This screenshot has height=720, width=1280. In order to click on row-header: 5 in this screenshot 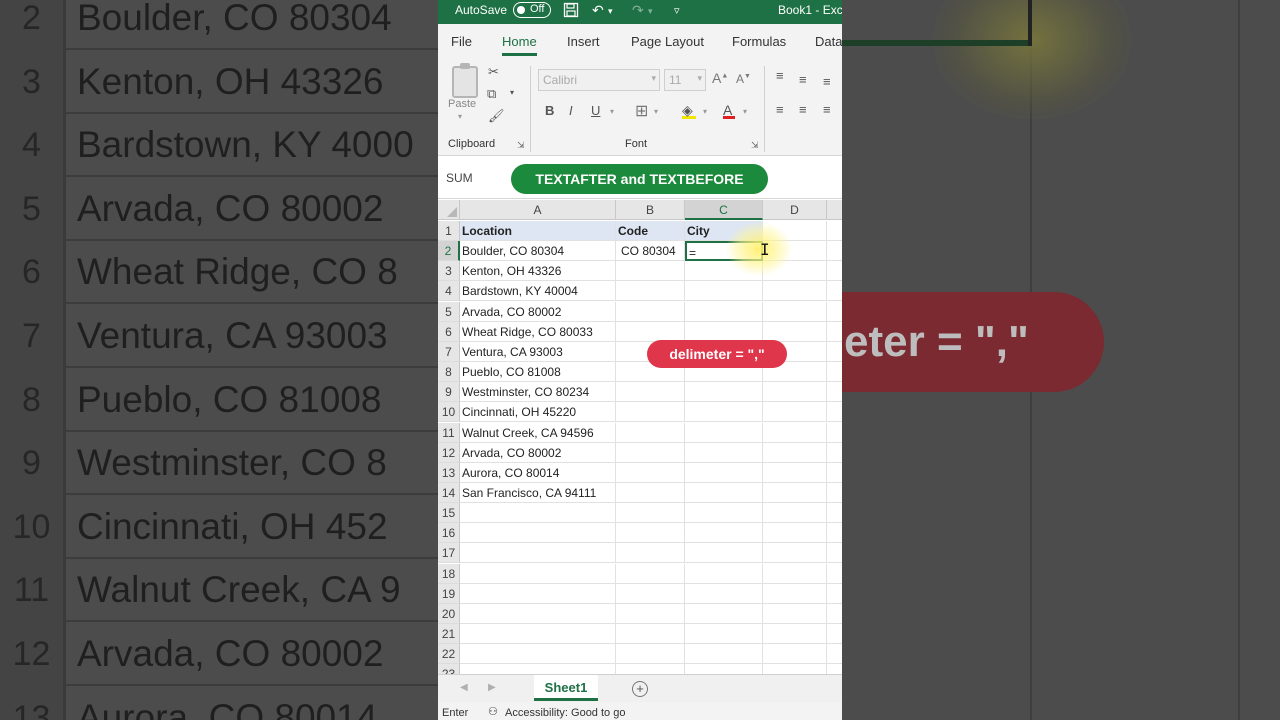, I will do `click(449, 311)`.